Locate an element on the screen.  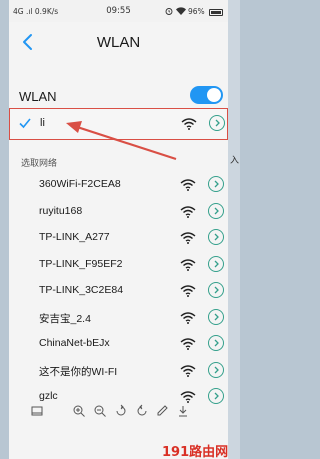
zoom-in-icon is located at coordinates (79, 411).